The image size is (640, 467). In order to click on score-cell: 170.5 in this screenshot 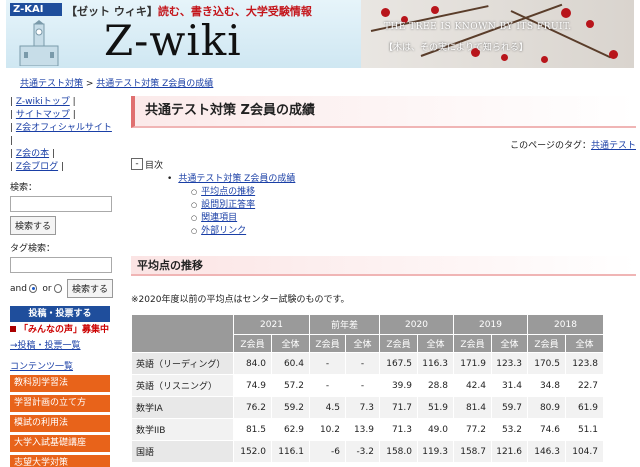, I will do `click(546, 363)`.